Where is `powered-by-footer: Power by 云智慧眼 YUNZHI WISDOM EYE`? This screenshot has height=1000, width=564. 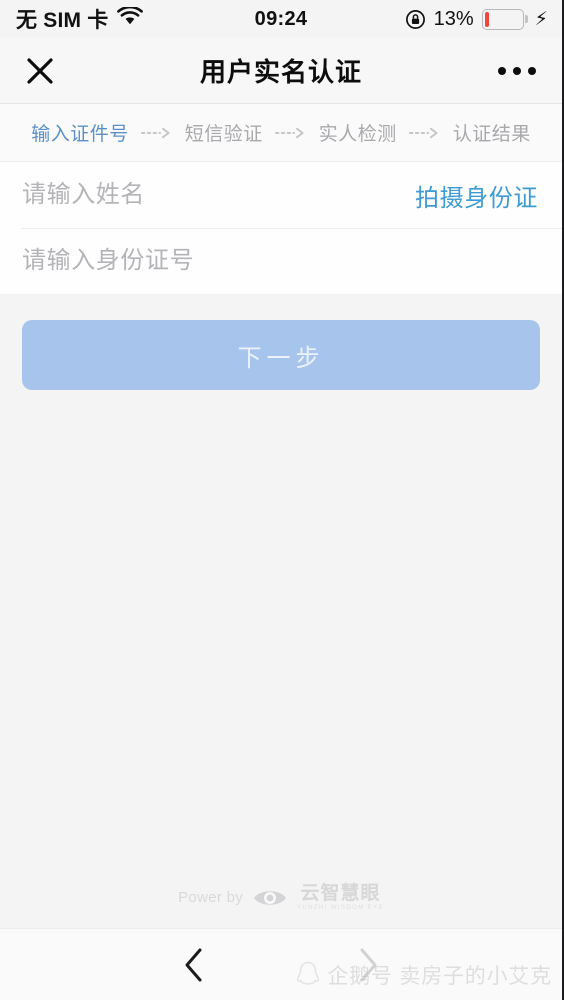
powered-by-footer: Power by 云智慧眼 YUNZHI WISDOM EYE is located at coordinates (281, 897).